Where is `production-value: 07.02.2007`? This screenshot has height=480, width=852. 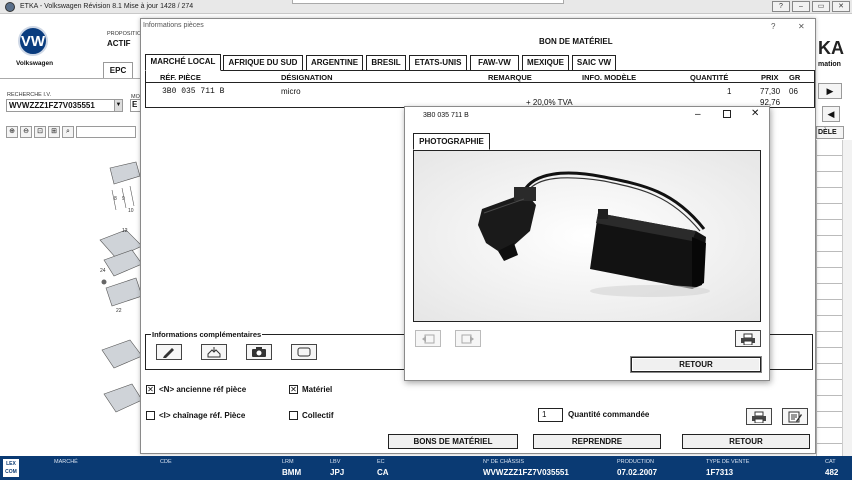
production-value: 07.02.2007 is located at coordinates (637, 472).